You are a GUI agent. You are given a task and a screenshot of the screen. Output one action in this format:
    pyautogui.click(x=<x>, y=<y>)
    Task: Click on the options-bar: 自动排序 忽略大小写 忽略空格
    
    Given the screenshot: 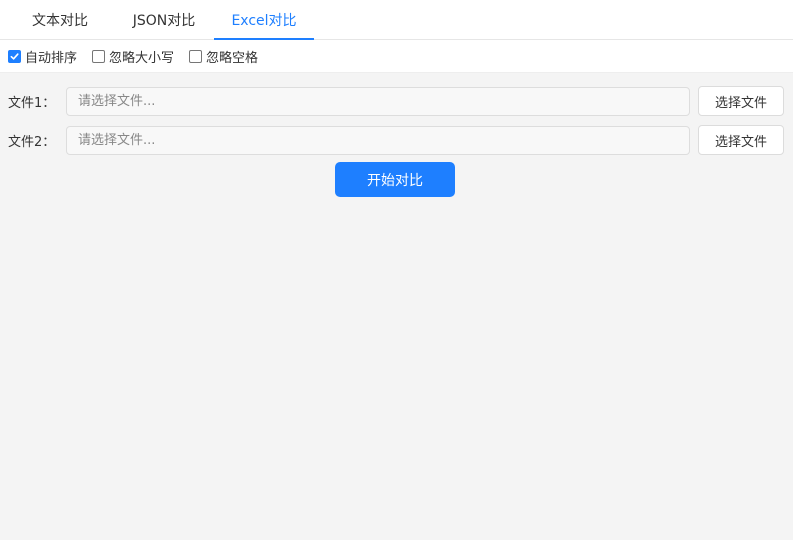 What is the action you would take?
    pyautogui.click(x=396, y=56)
    